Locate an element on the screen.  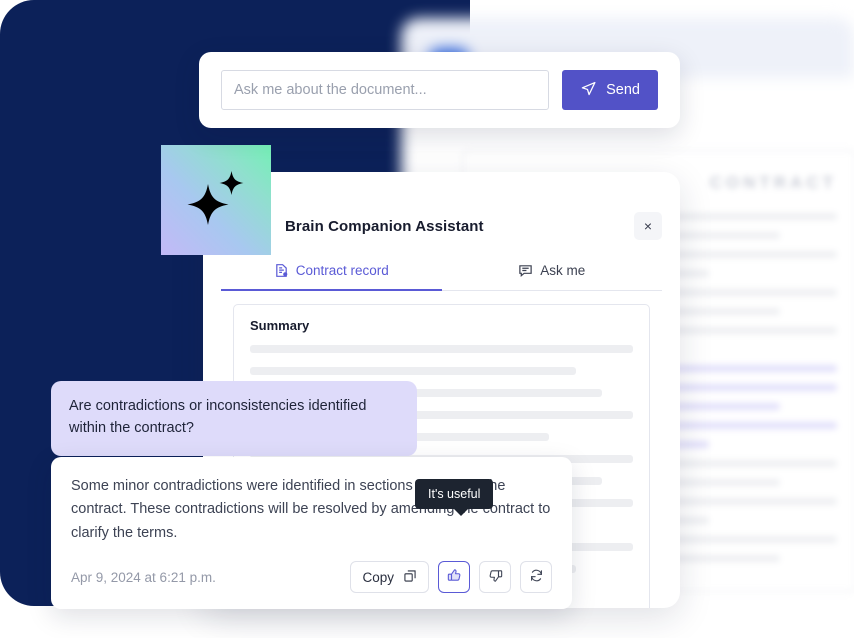
thumbs-down-button is located at coordinates (495, 577).